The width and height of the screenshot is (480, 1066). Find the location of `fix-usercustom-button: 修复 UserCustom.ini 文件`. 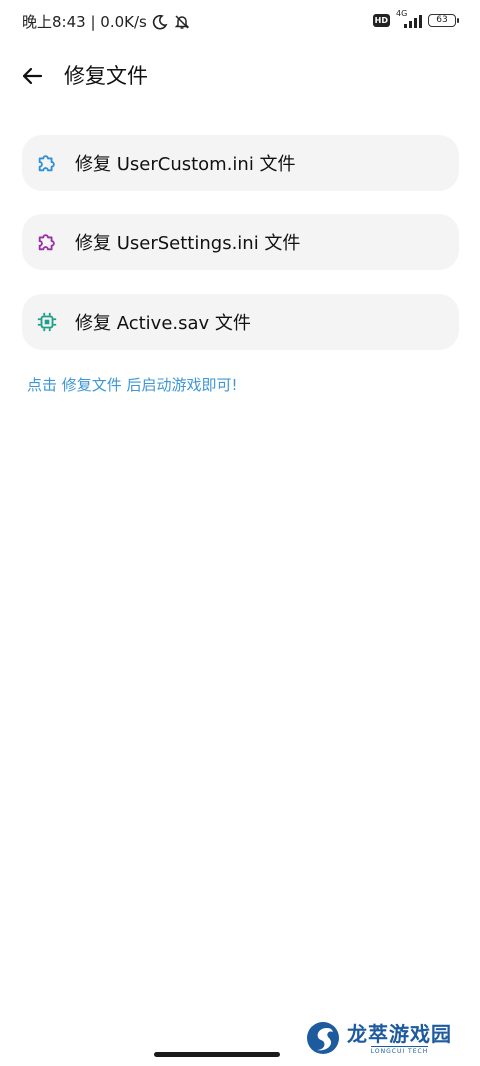

fix-usercustom-button: 修复 UserCustom.ini 文件 is located at coordinates (240, 163).